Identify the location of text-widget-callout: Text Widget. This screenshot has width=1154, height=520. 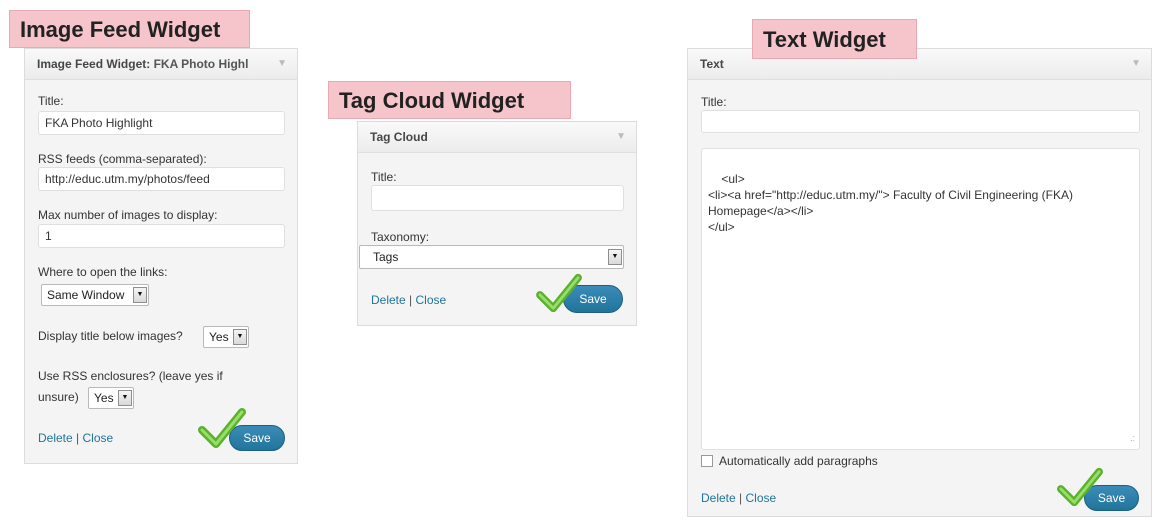
(834, 39).